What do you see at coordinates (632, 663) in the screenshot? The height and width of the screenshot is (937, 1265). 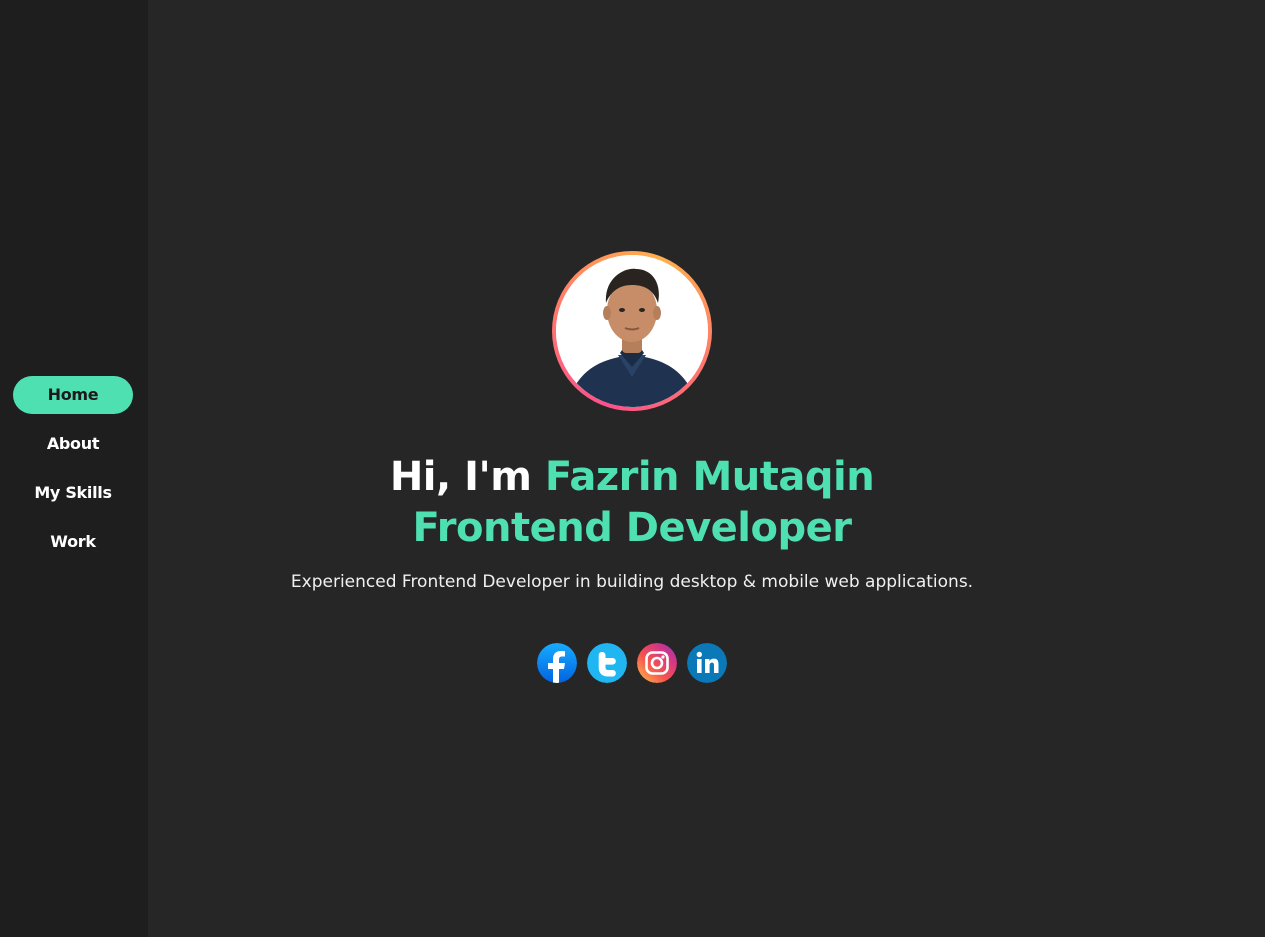 I see `social-links` at bounding box center [632, 663].